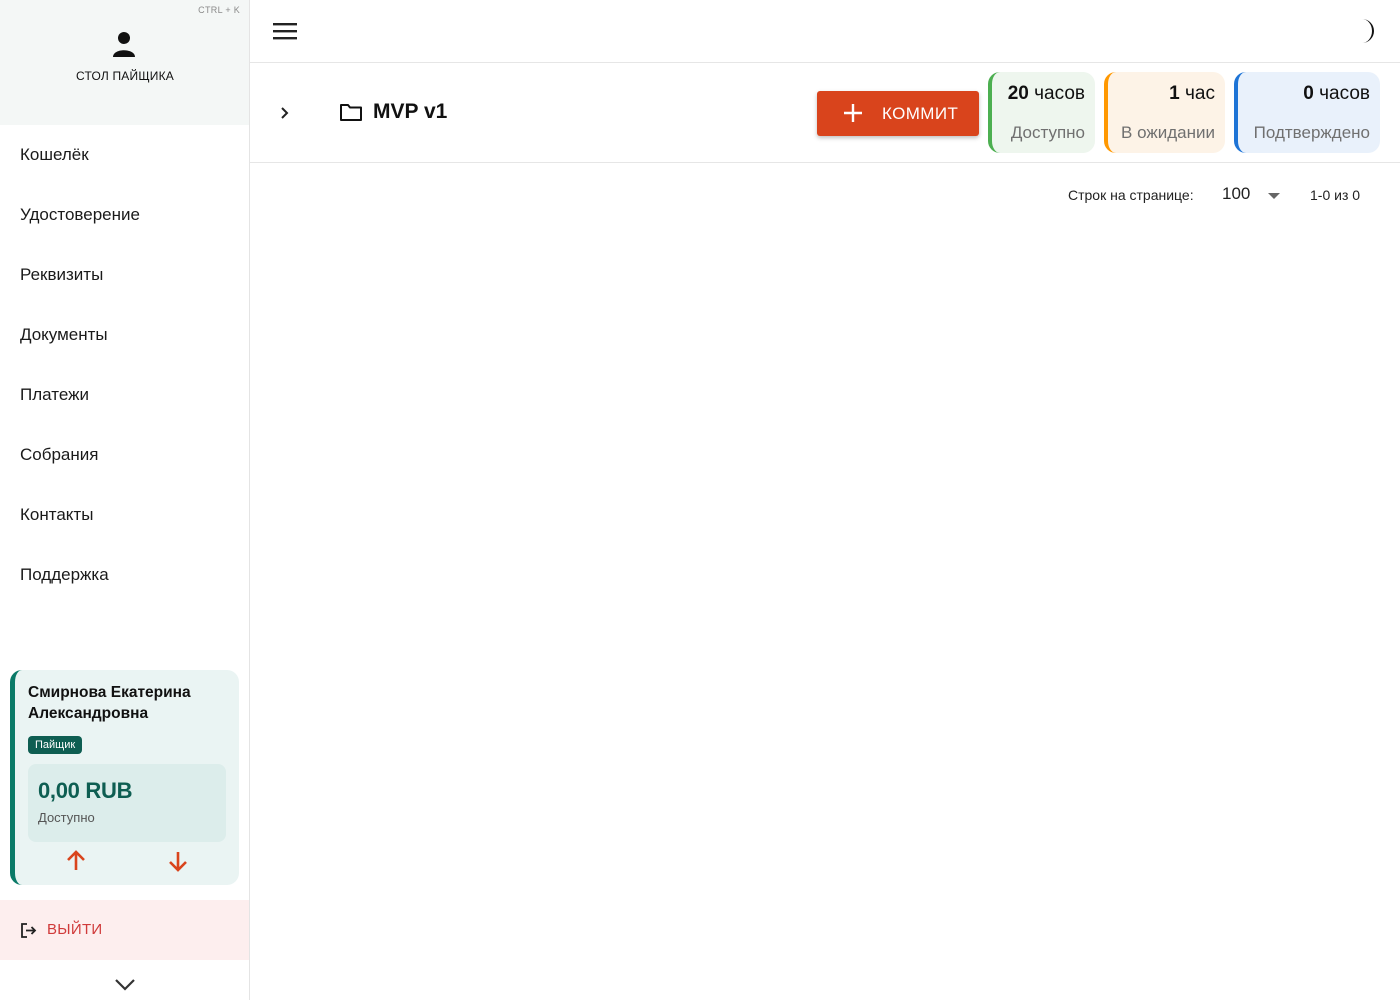  I want to click on balance-box: 0,00 RUB Доступно, so click(127, 803).